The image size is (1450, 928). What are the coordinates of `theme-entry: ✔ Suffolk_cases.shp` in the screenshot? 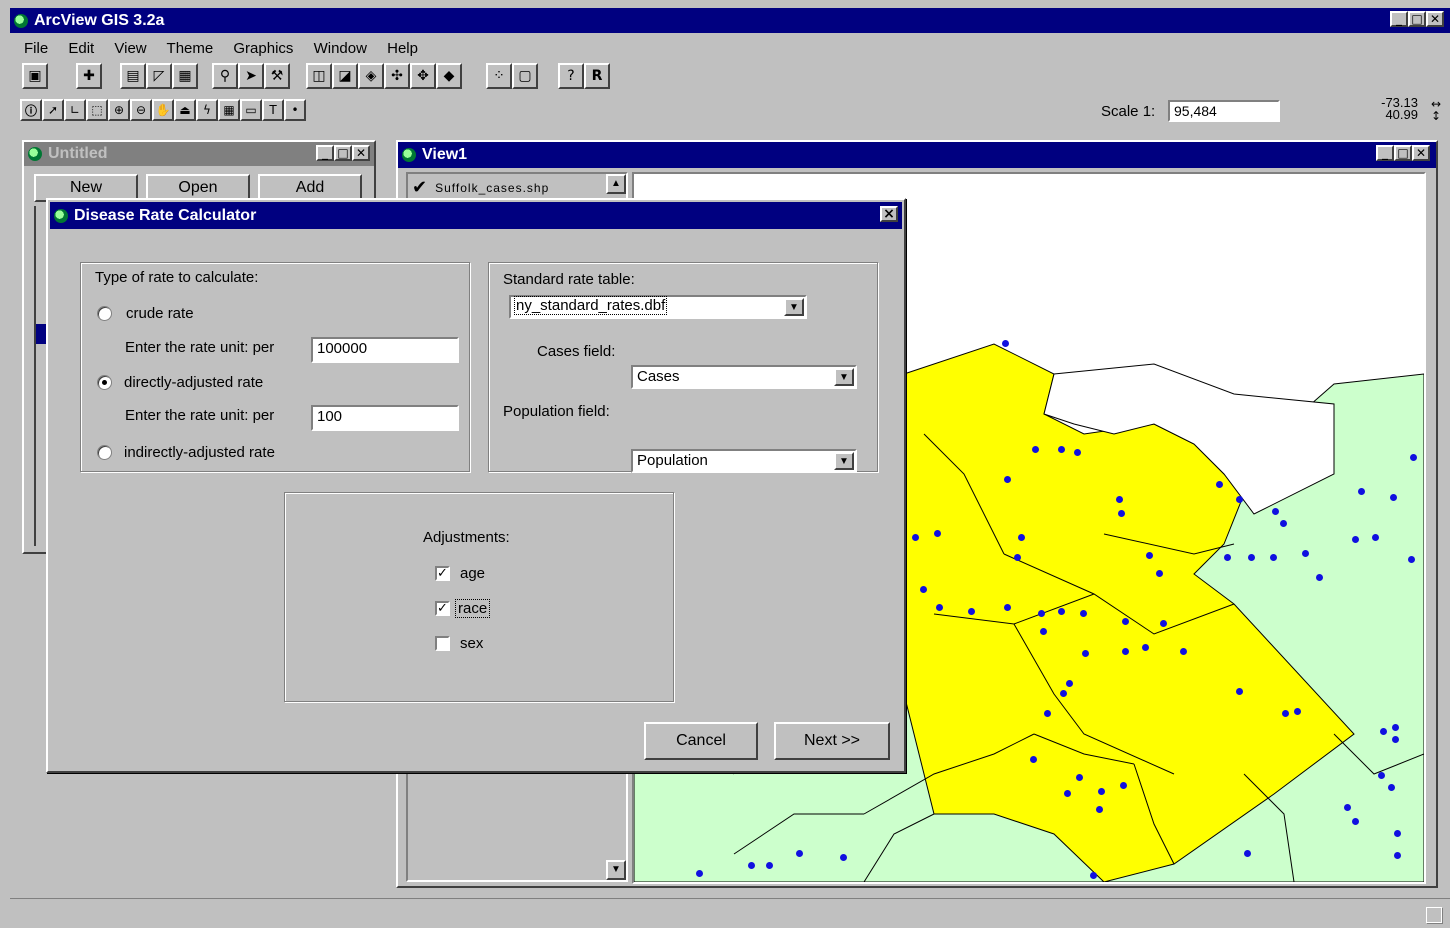 It's located at (480, 187).